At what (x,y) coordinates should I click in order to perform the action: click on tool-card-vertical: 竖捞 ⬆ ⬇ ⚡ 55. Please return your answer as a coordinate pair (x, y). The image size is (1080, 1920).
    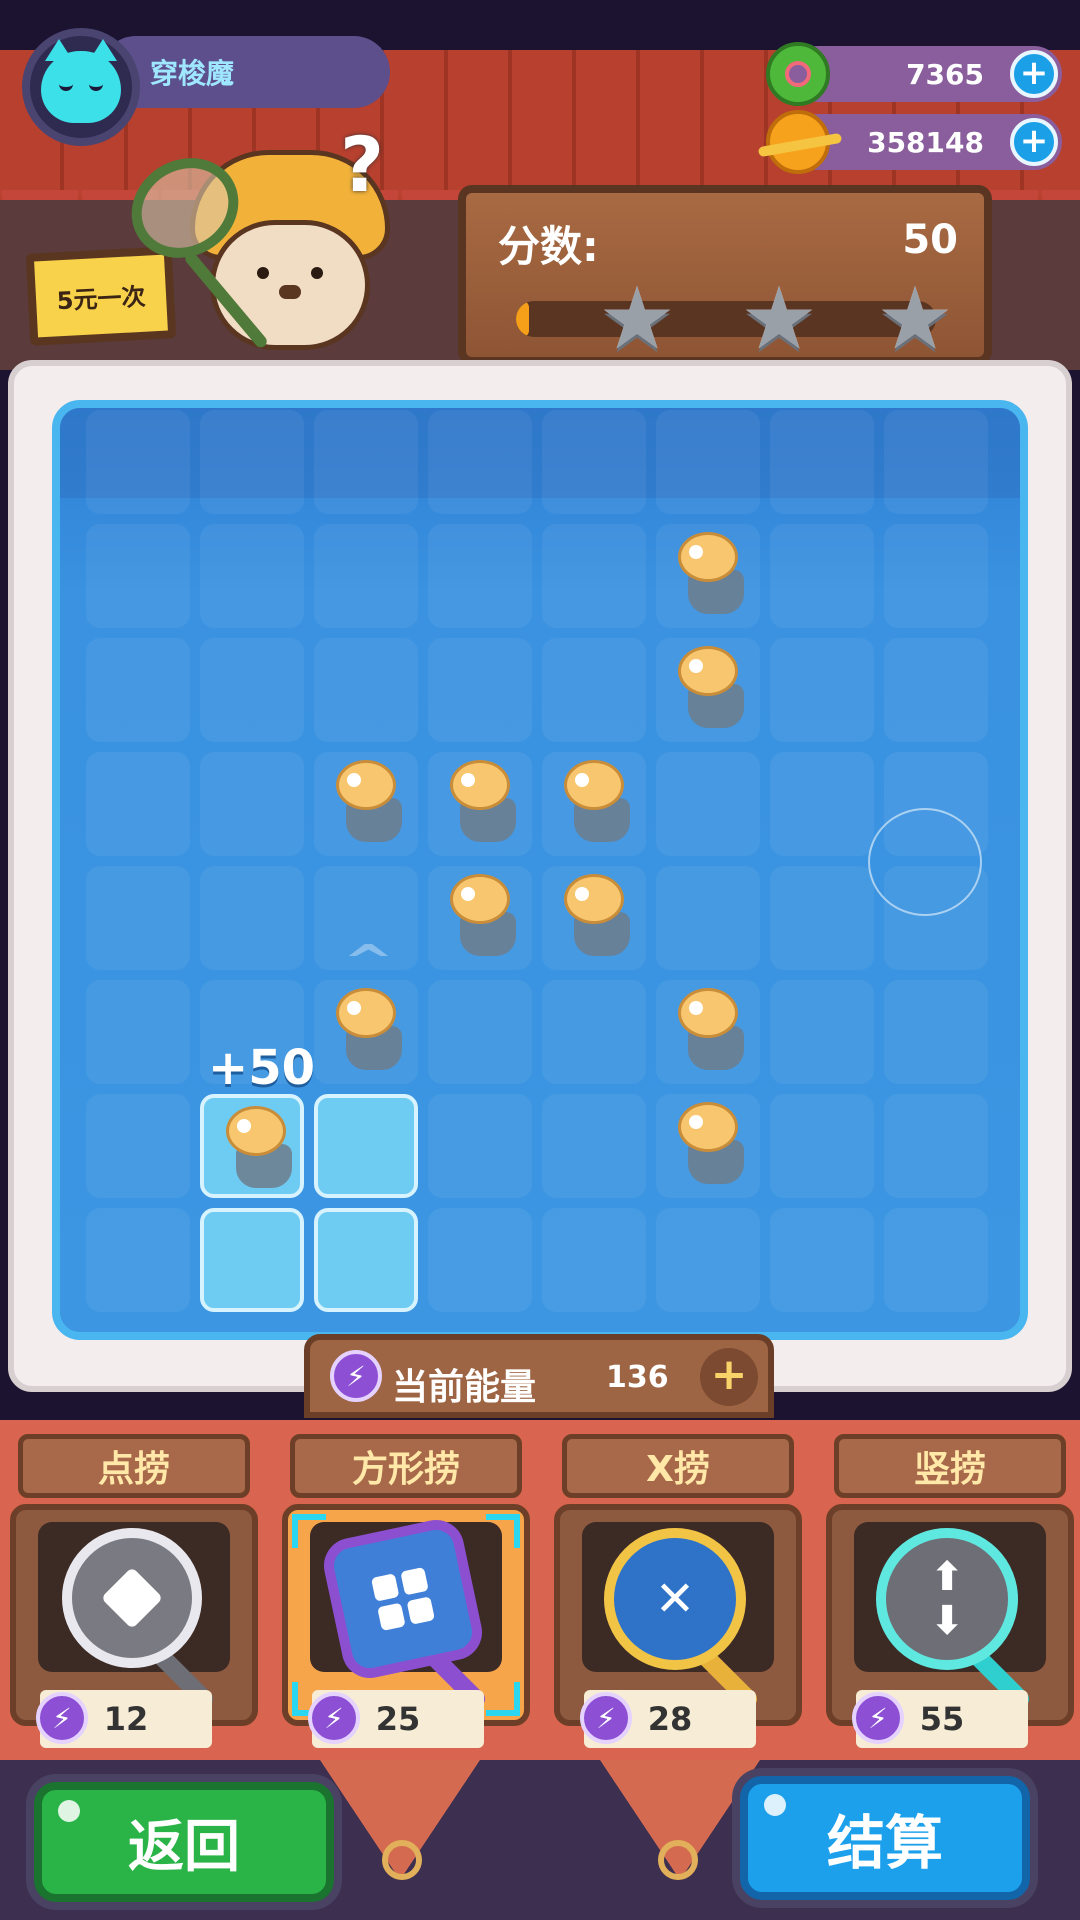
    Looking at the image, I should click on (950, 1588).